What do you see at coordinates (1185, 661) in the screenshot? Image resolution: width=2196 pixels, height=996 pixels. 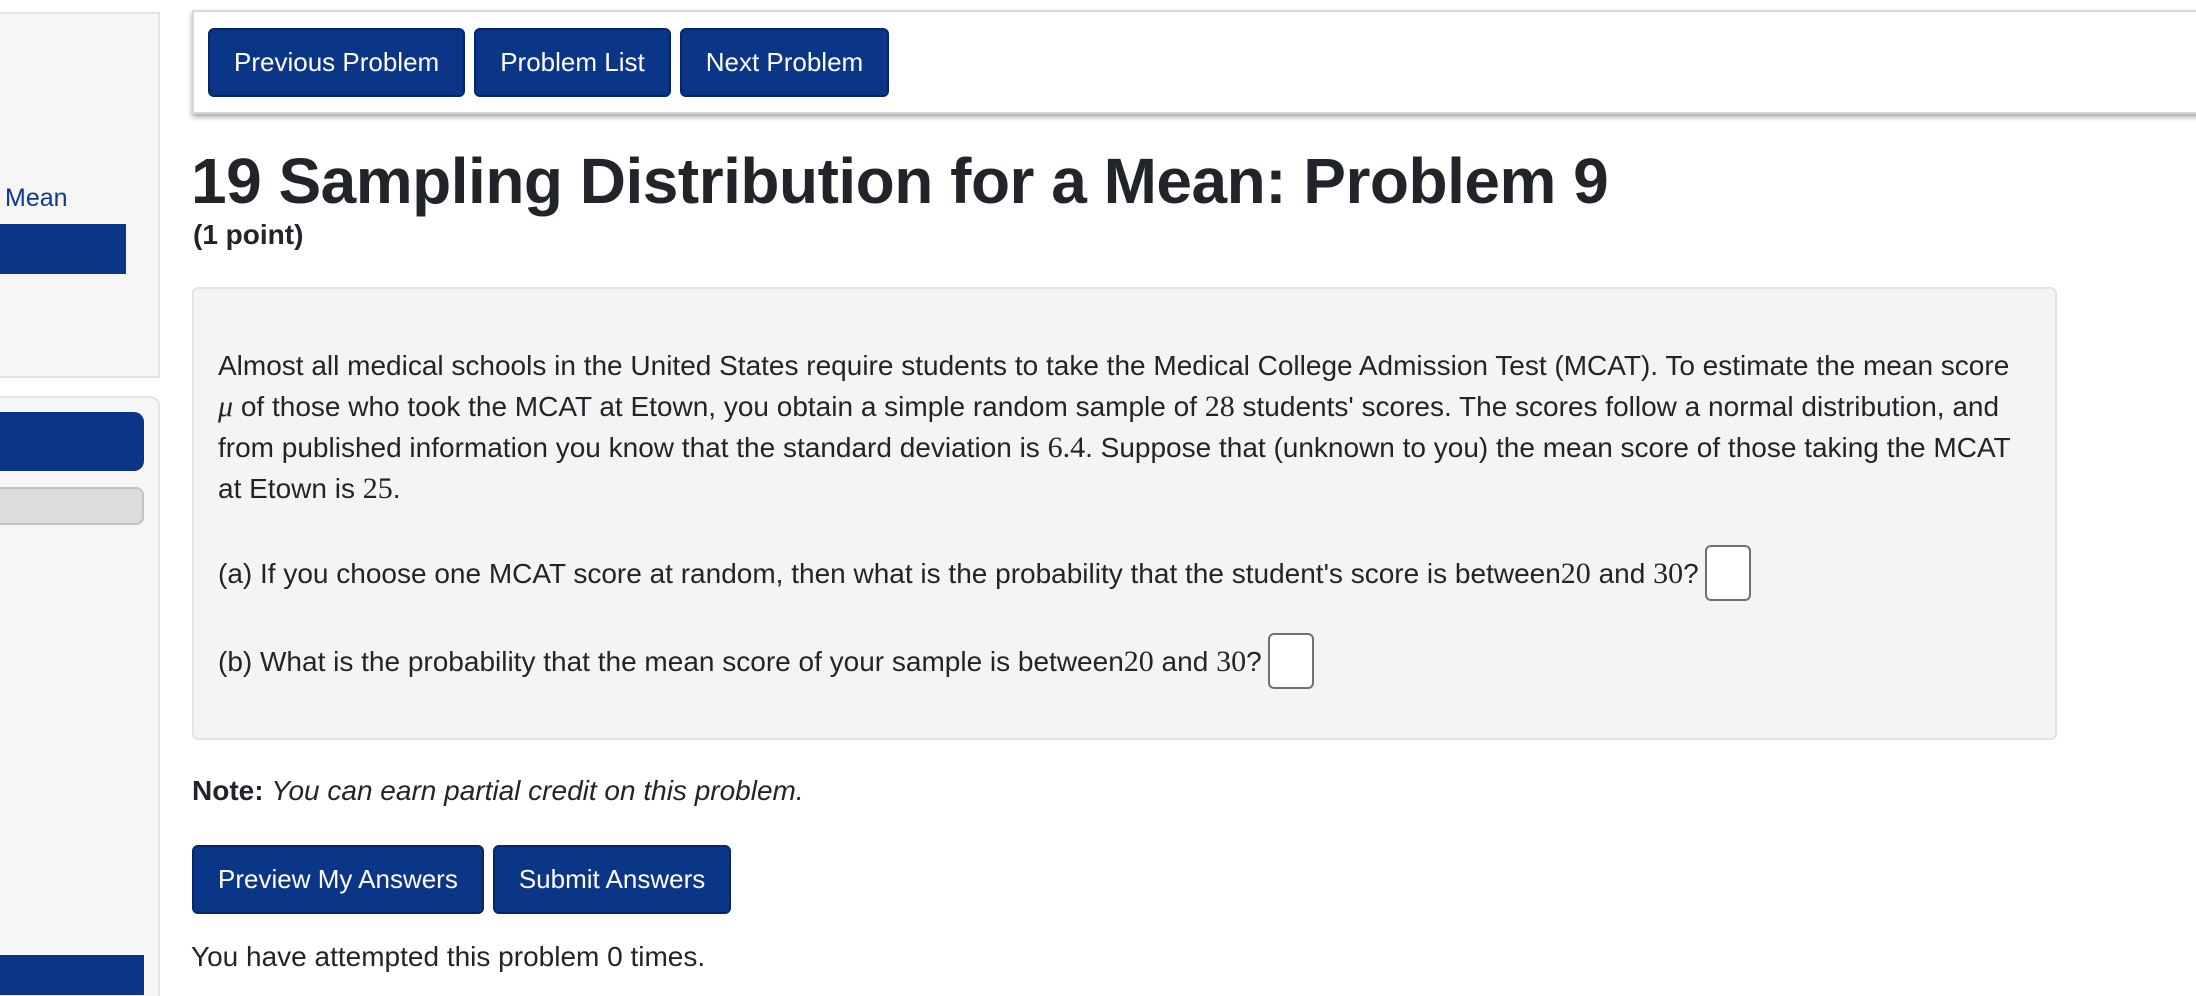 I see `question-b-and: and` at bounding box center [1185, 661].